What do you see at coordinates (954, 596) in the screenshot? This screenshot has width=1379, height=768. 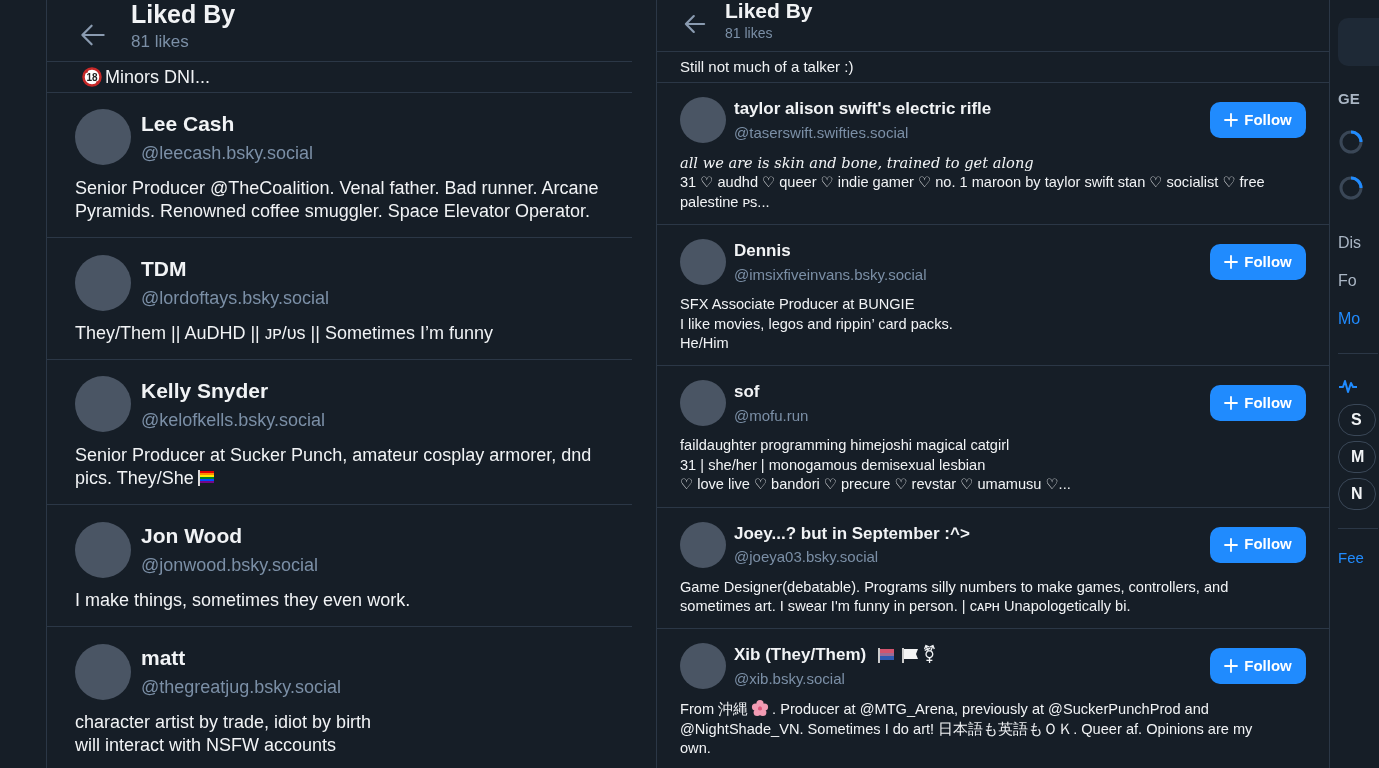 I see `bio-text: Game Designer(debatable). Programs silly numbers to make games, controllers, and sometimes art. I swear I'm funny in person. | ᴄᴀᴘʜ Unapologetically bi.` at bounding box center [954, 596].